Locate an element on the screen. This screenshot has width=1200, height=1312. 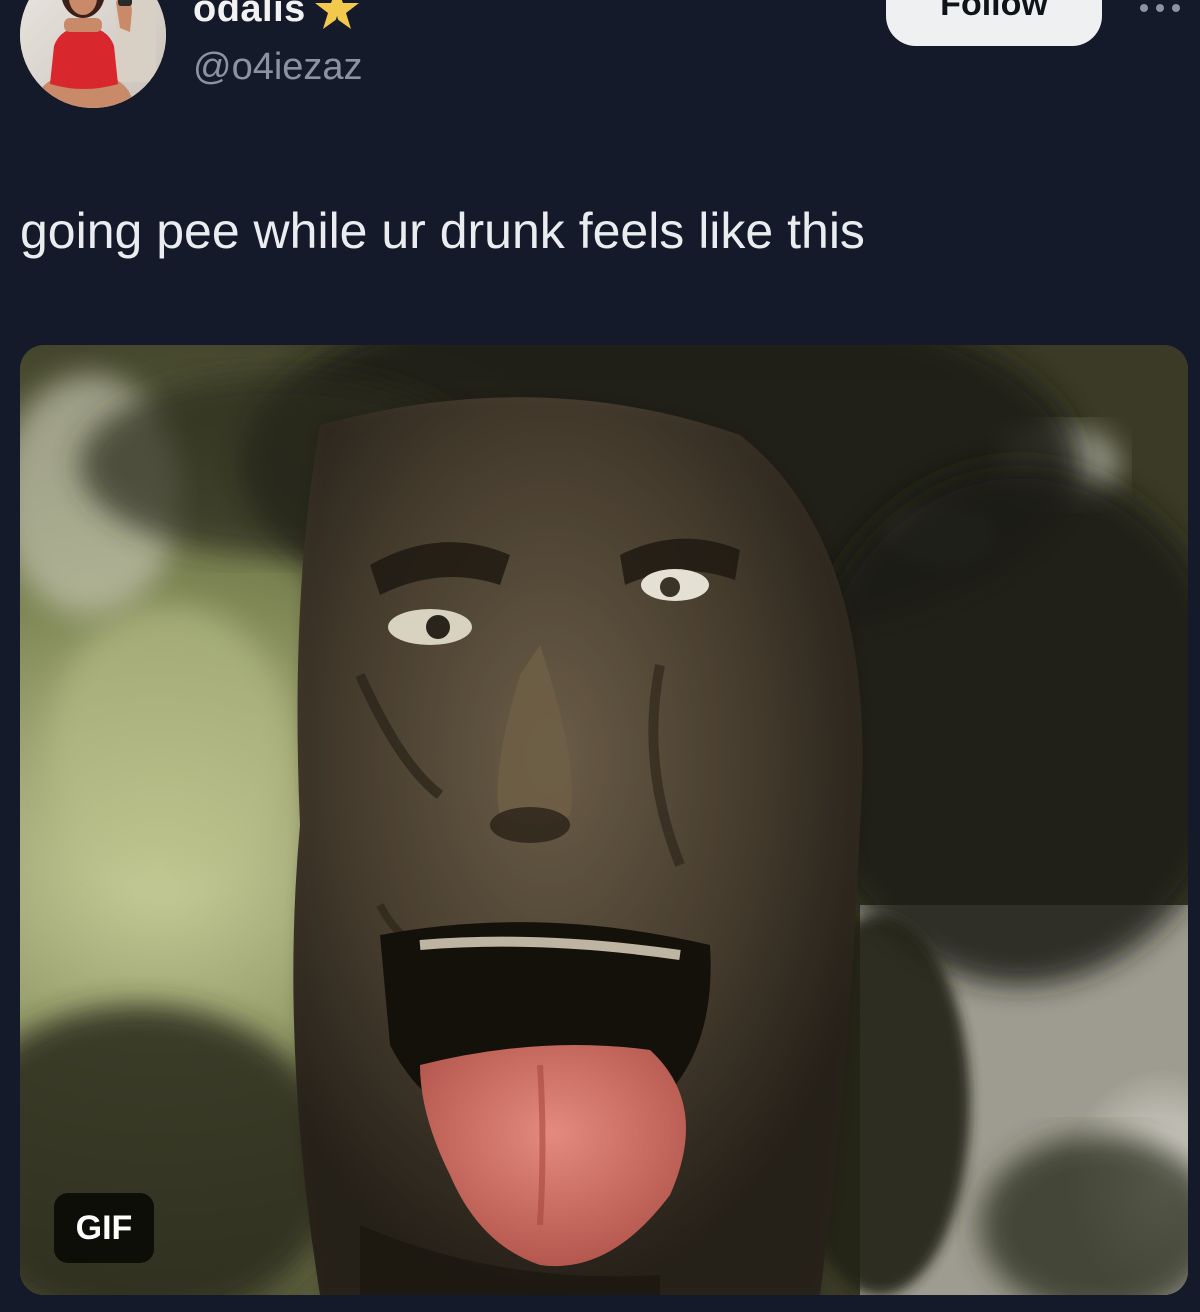
ellipsis-icon is located at coordinates (1160, 8).